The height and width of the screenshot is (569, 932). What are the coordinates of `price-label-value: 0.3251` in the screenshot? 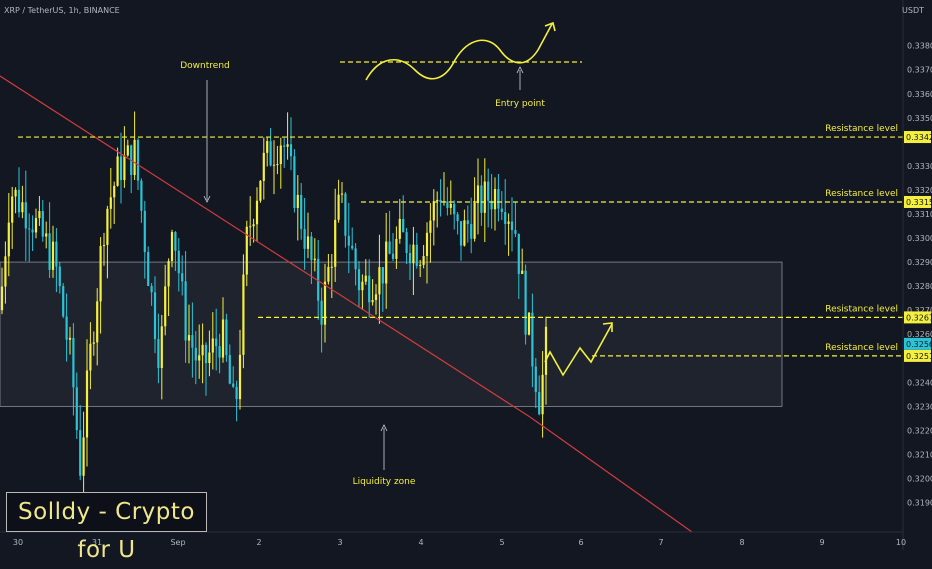 It's located at (919, 356).